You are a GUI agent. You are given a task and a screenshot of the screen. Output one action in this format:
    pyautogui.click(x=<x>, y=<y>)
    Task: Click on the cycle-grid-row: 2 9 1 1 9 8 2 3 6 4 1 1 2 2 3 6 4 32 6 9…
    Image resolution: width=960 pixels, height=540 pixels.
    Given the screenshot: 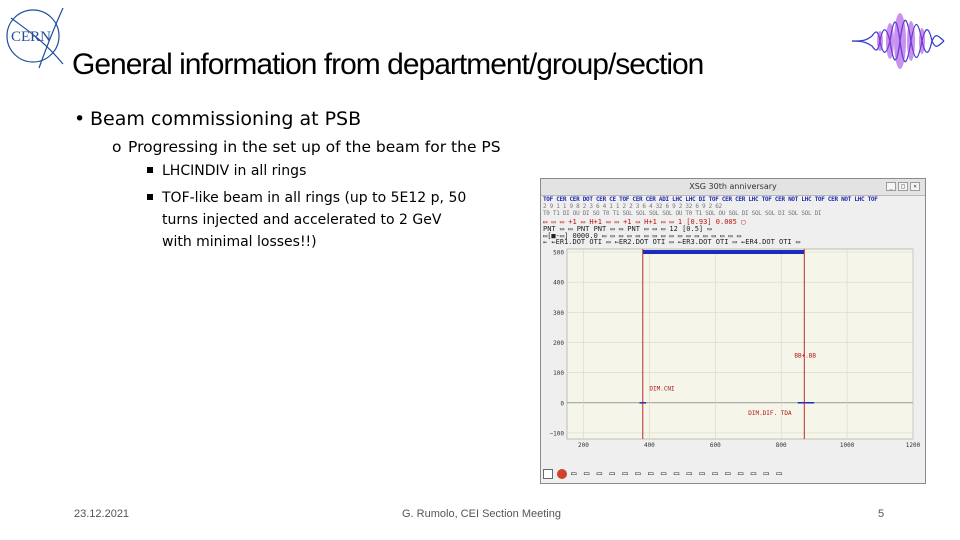 What is the action you would take?
    pyautogui.click(x=632, y=206)
    